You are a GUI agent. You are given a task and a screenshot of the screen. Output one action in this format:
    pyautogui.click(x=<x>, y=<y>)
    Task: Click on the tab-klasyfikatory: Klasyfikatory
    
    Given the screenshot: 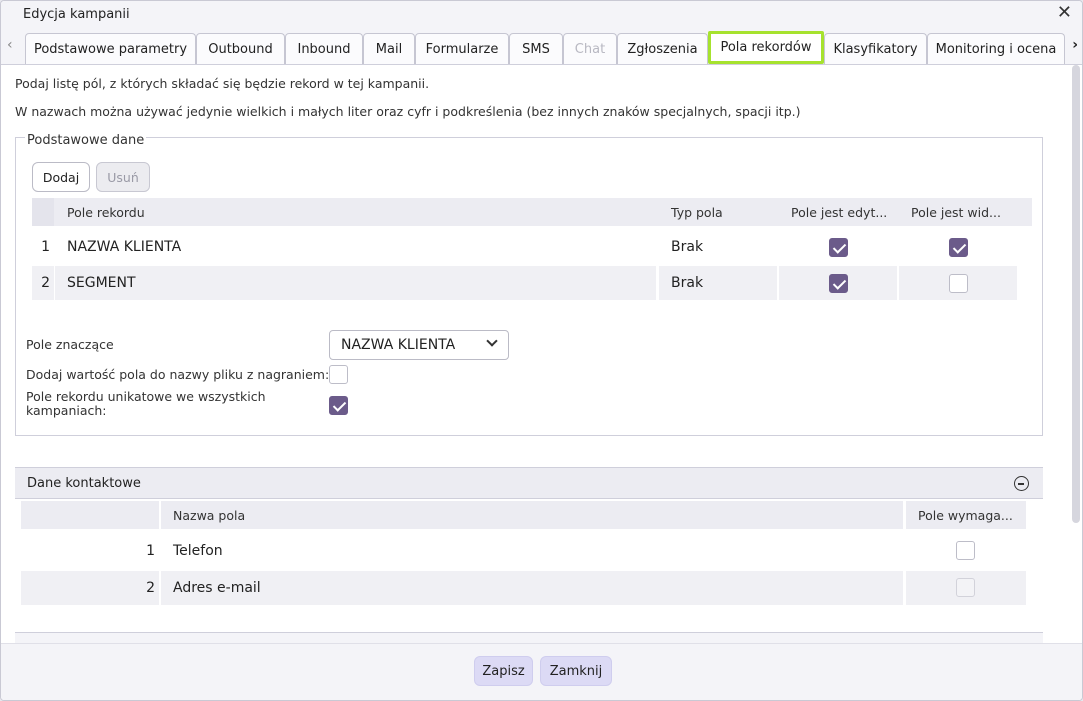 What is the action you would take?
    pyautogui.click(x=875, y=48)
    